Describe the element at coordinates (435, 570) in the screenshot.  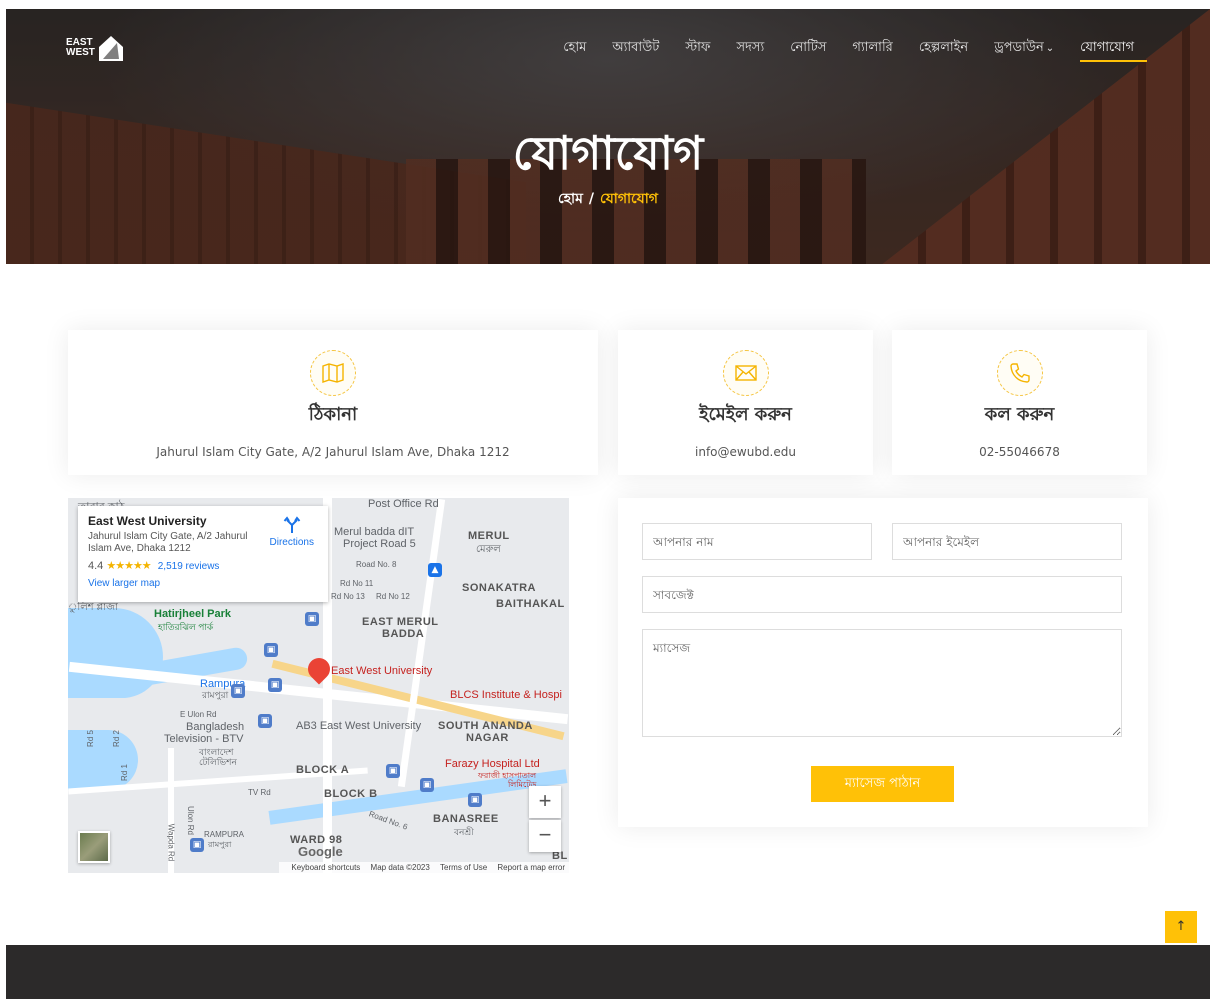
I see `transit-icon: ▲` at that location.